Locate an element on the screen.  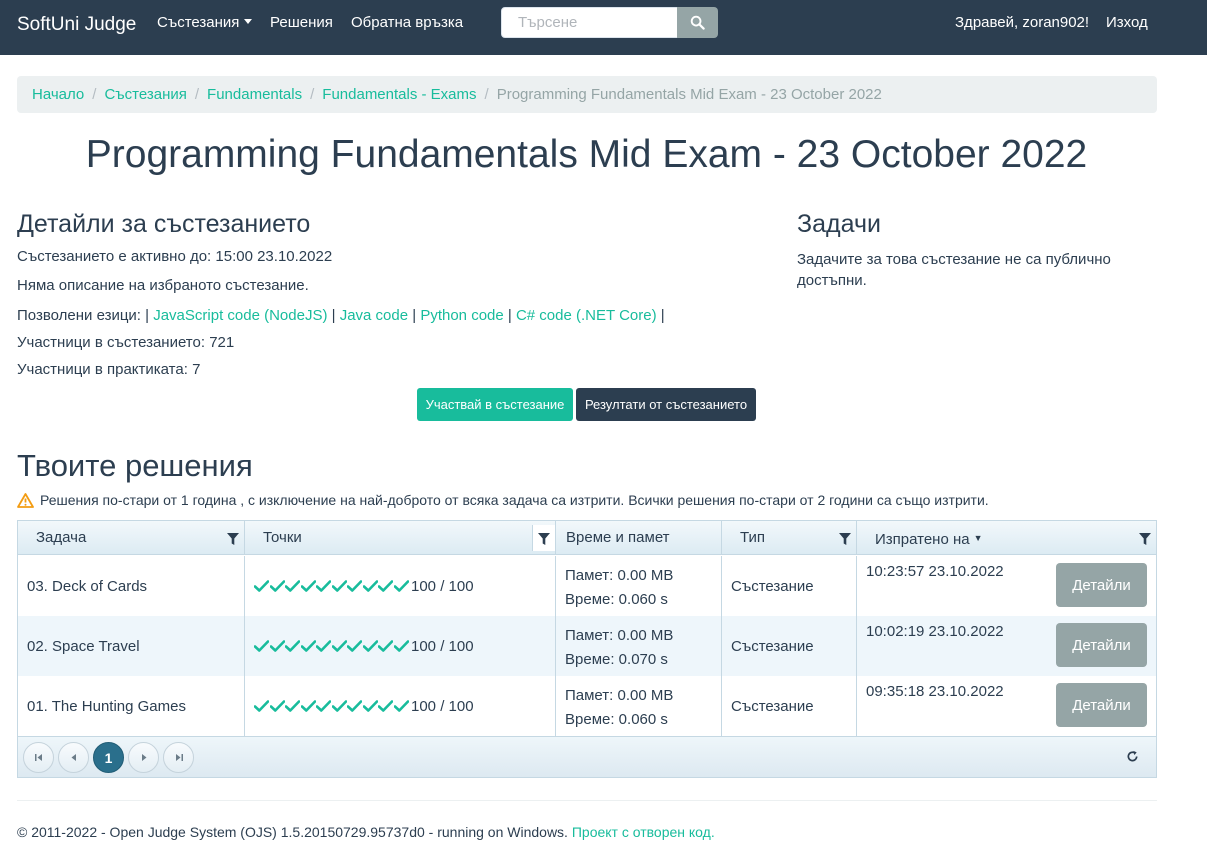
filter-button is located at coordinates (543, 538).